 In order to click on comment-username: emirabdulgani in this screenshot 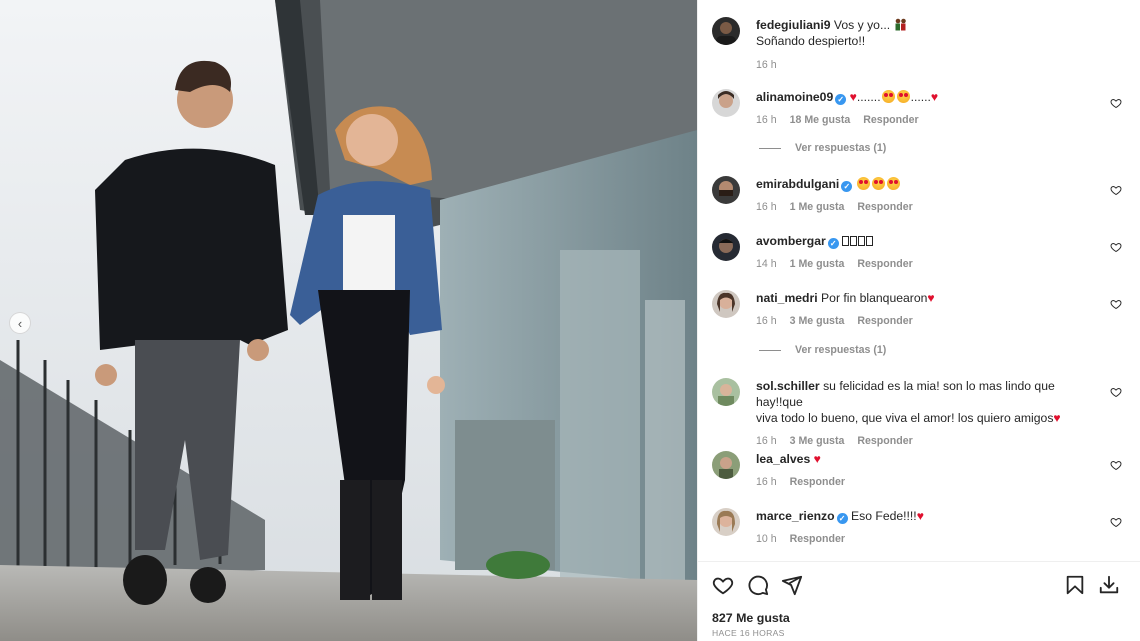, I will do `click(797, 184)`.